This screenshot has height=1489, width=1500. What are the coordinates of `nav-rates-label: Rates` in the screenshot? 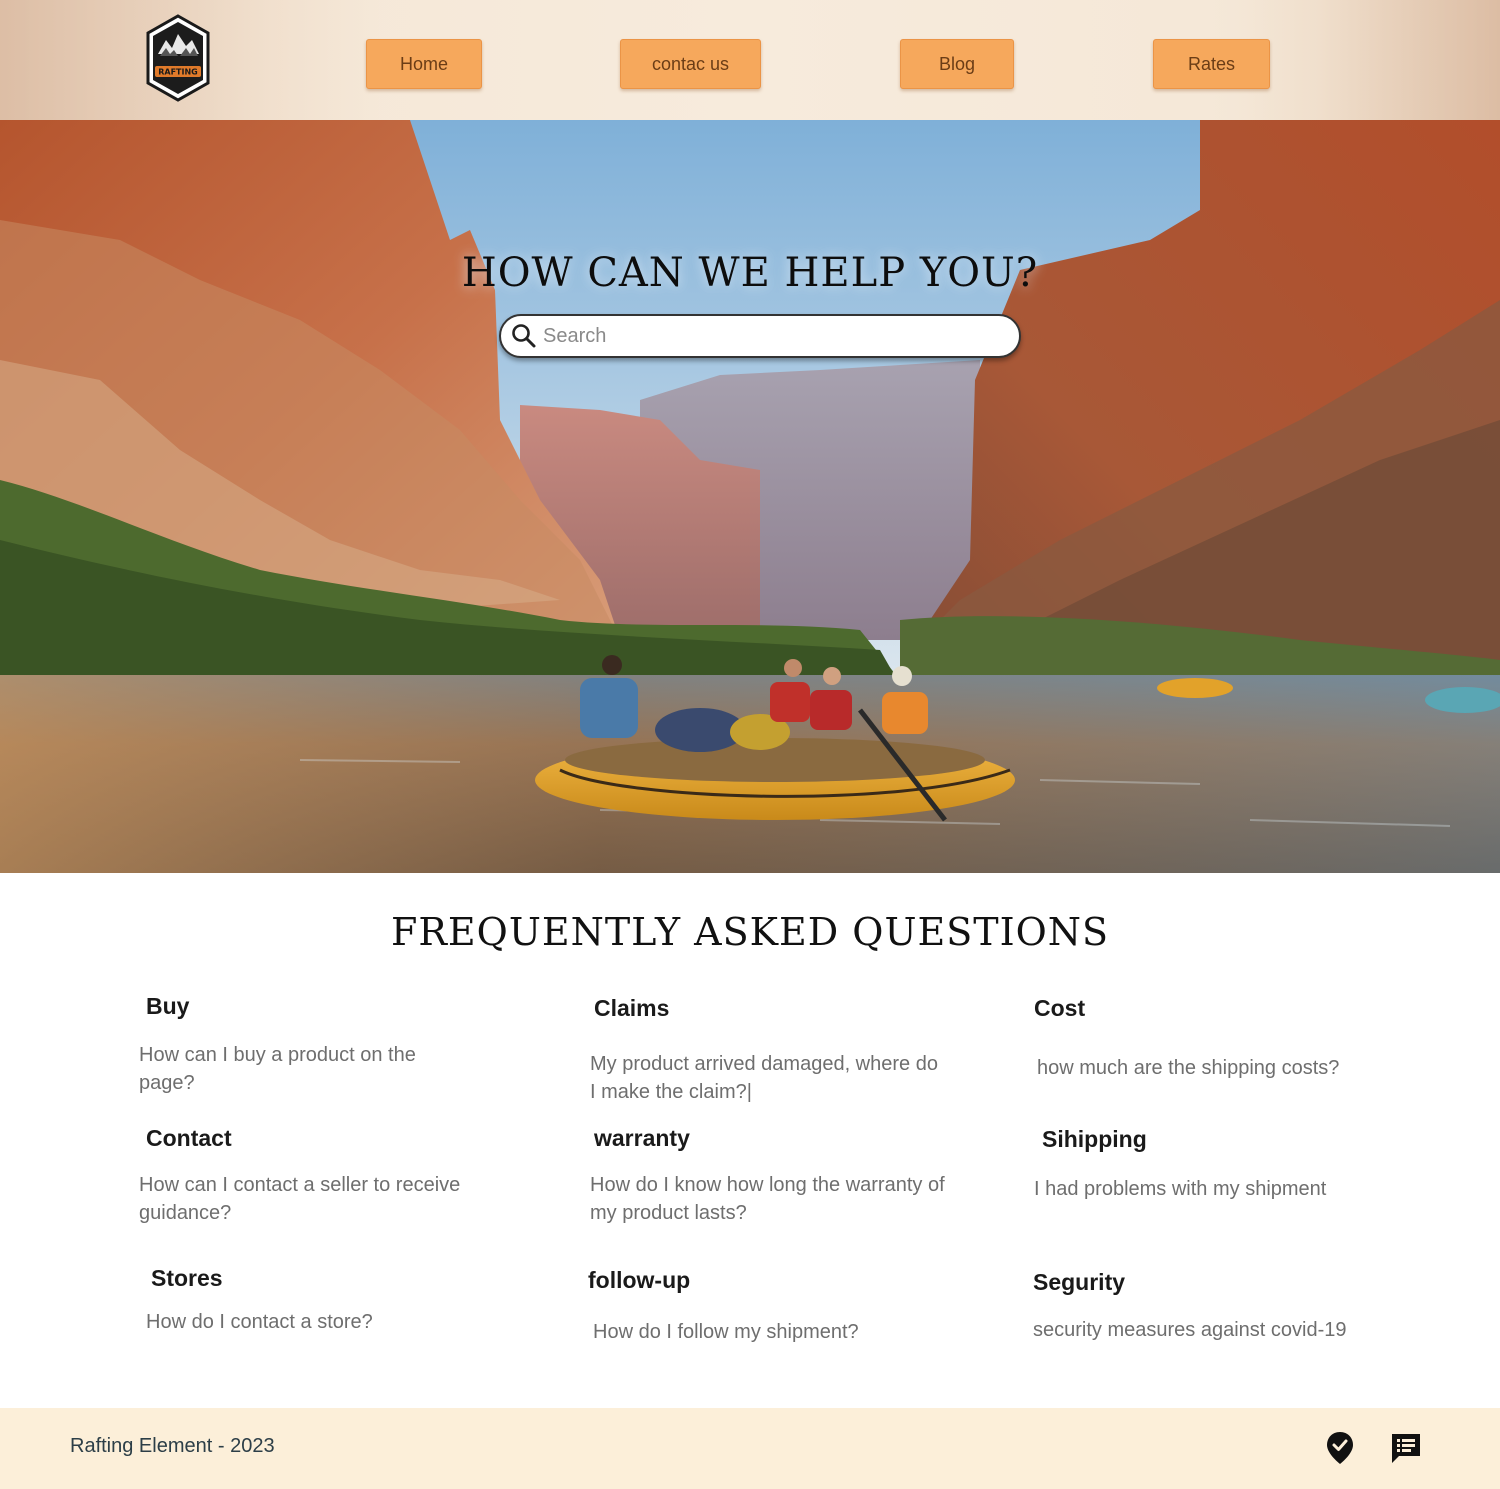 It's located at (1211, 63).